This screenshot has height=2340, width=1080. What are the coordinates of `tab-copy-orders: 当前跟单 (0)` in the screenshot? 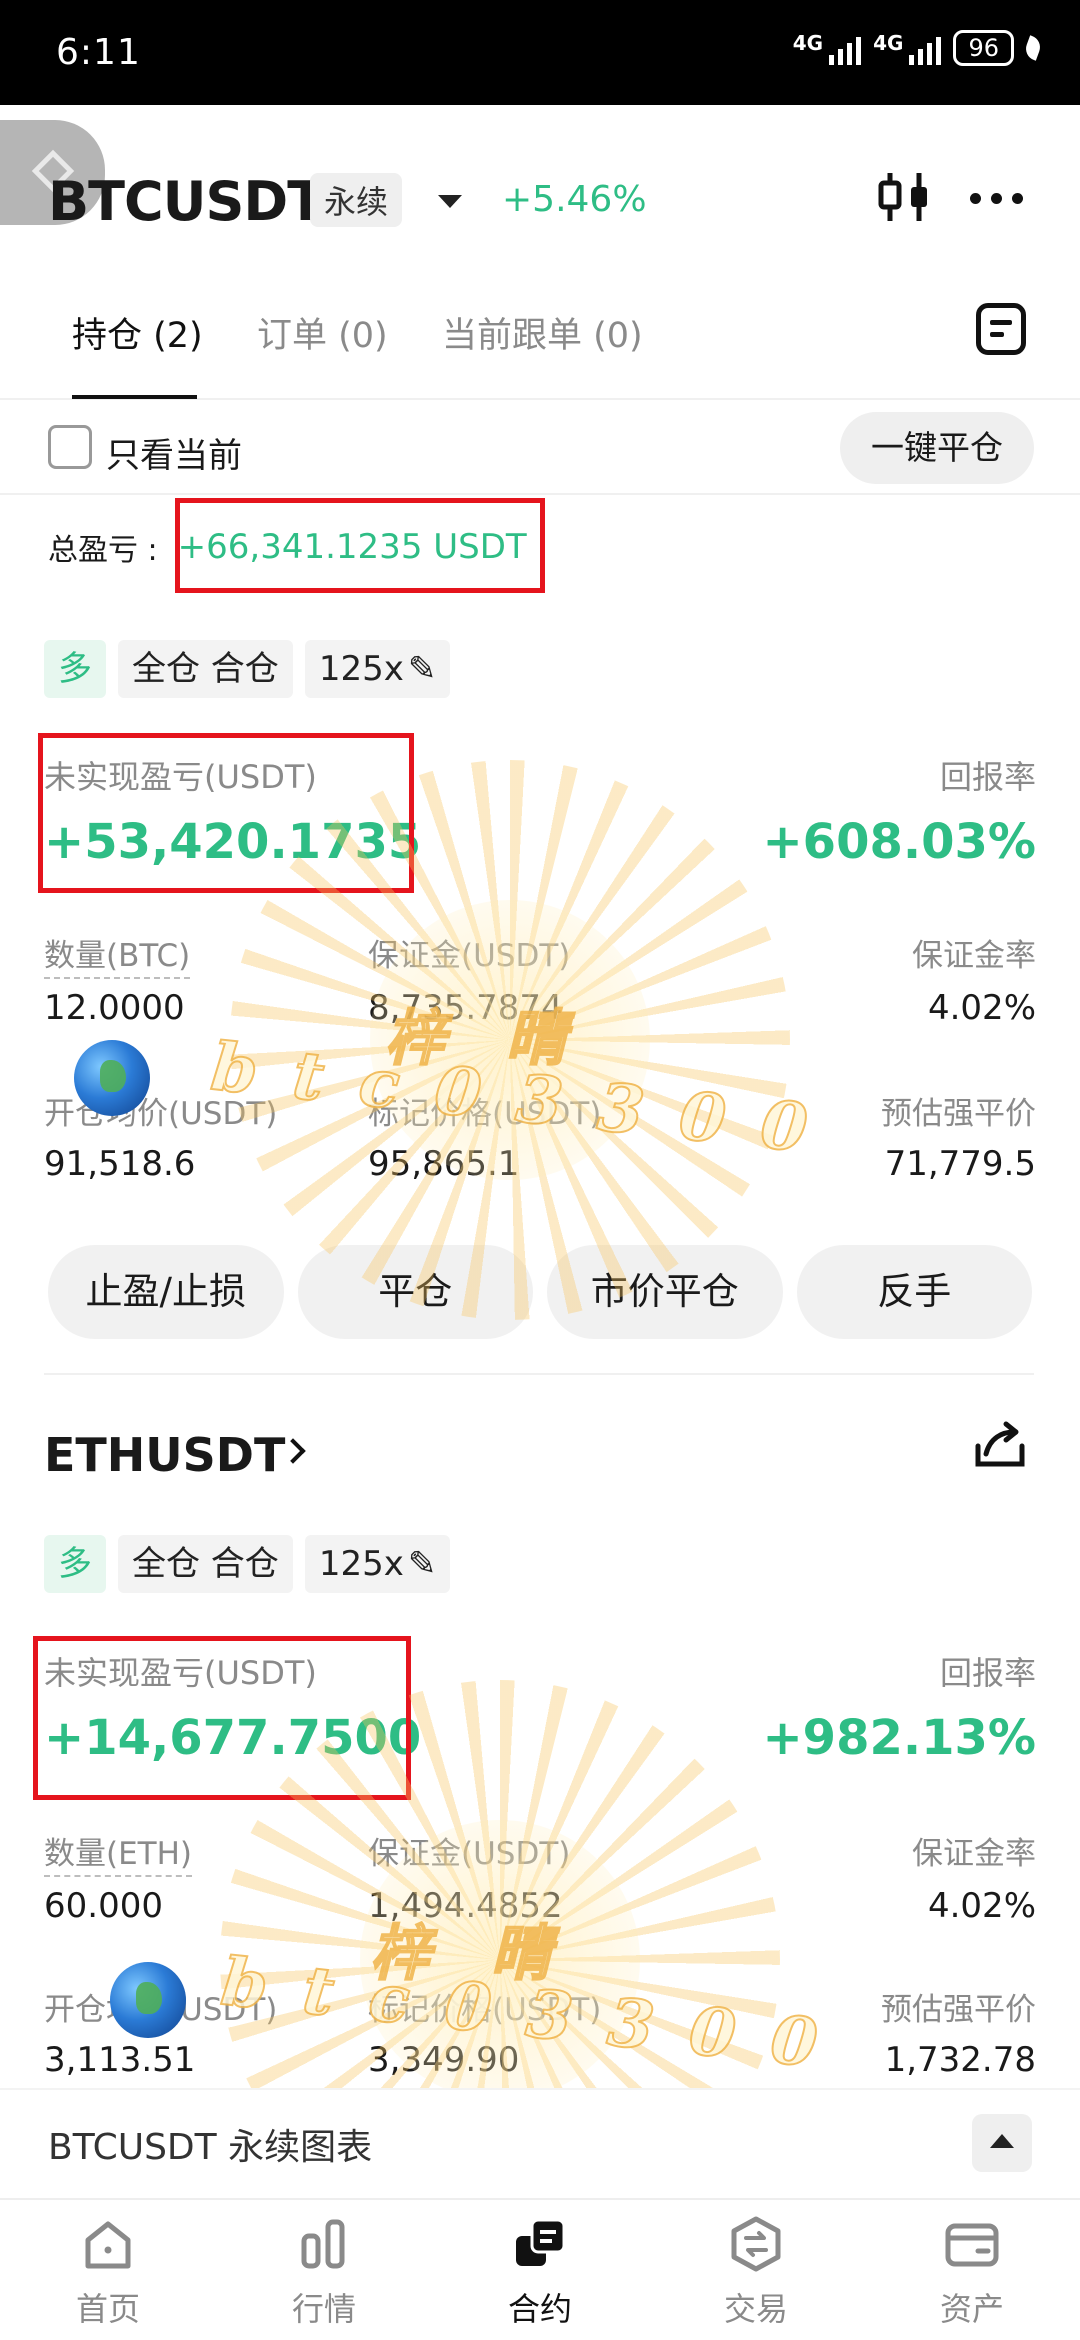 It's located at (542, 332).